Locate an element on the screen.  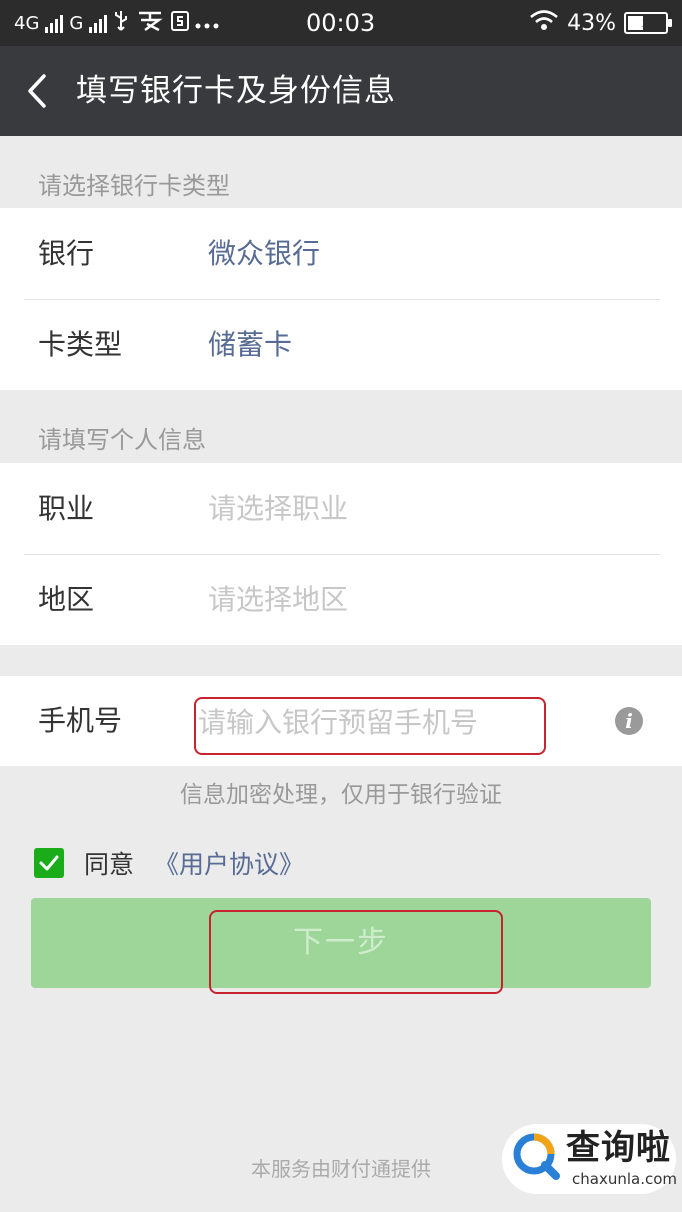
network-type-1: 4G is located at coordinates (27, 23).